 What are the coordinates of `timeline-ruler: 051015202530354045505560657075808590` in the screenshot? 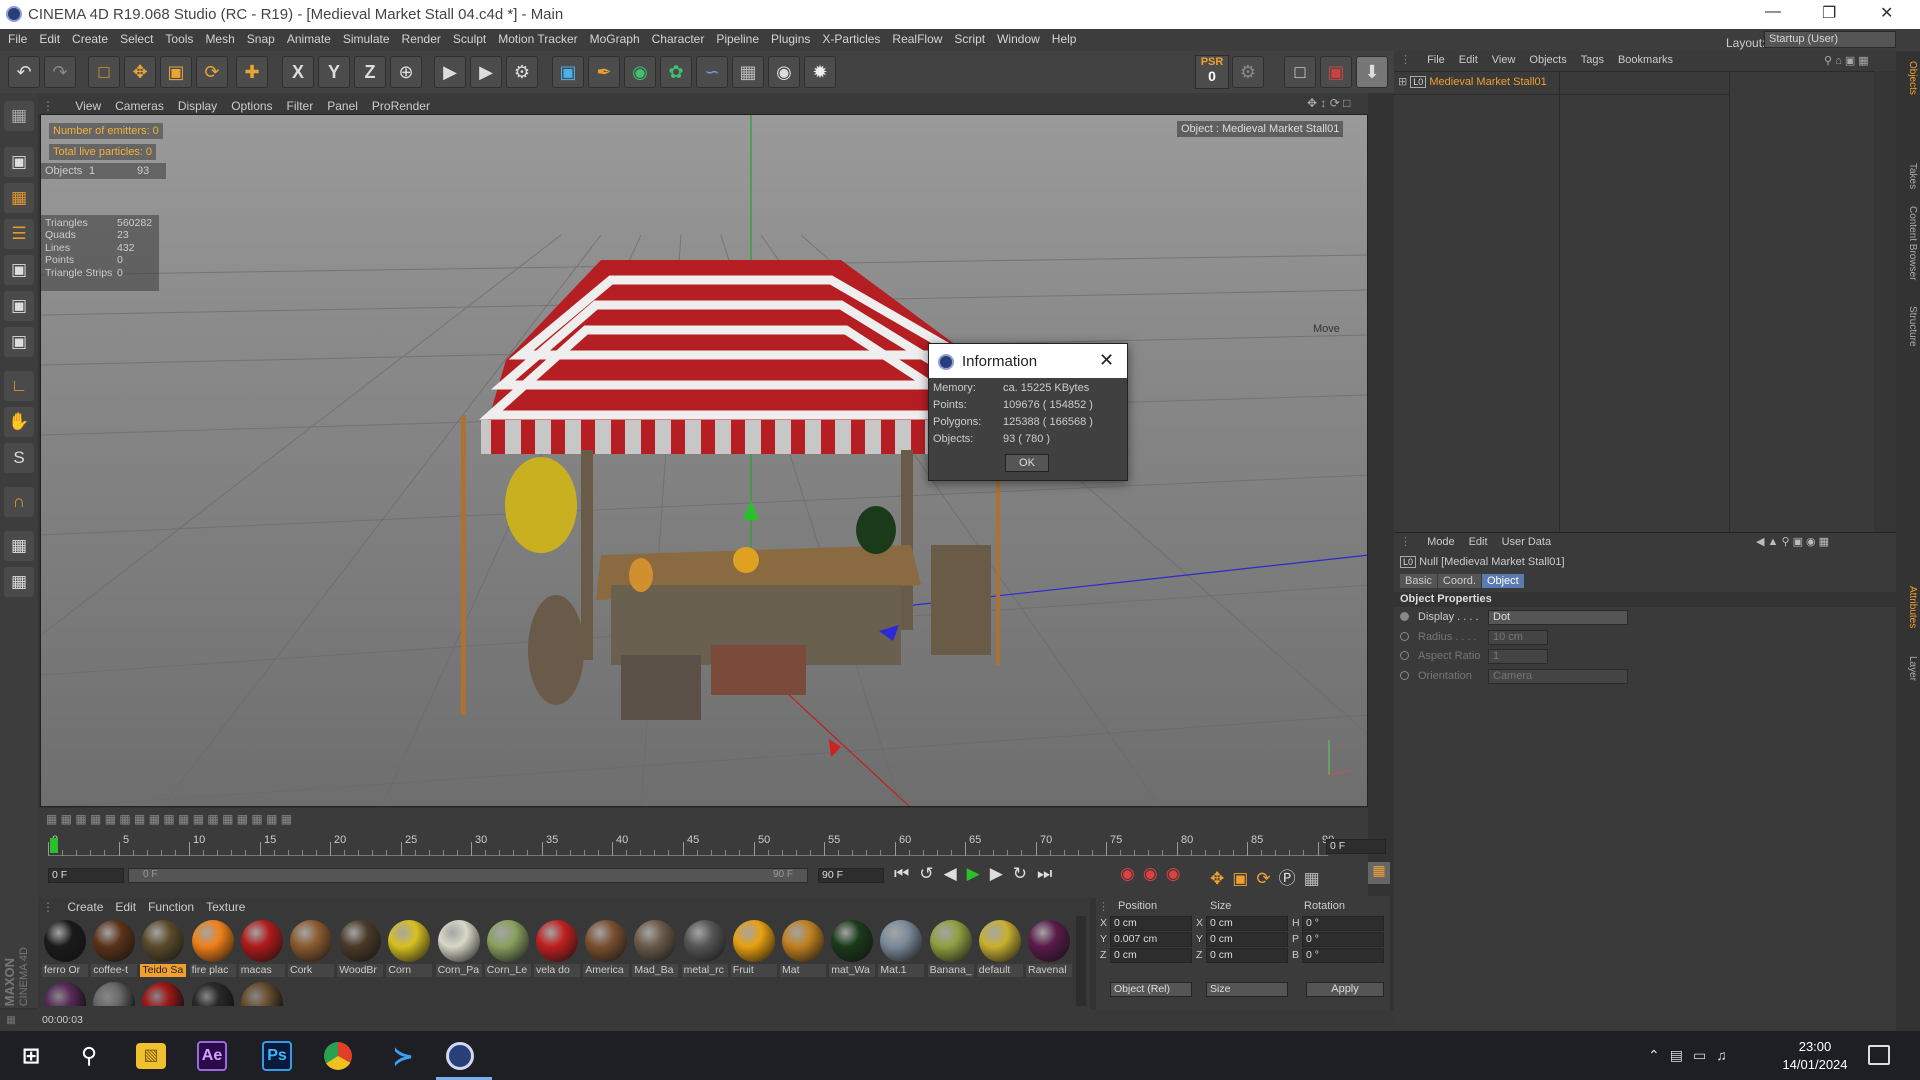 It's located at (691, 845).